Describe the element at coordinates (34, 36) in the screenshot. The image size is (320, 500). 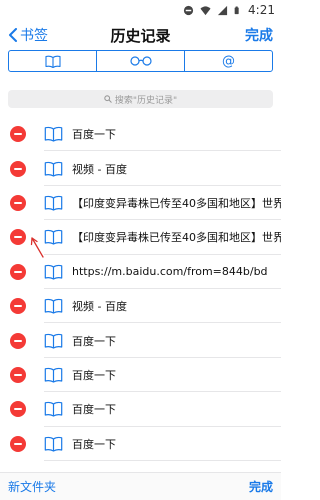
I see `back-button-label: 书签` at that location.